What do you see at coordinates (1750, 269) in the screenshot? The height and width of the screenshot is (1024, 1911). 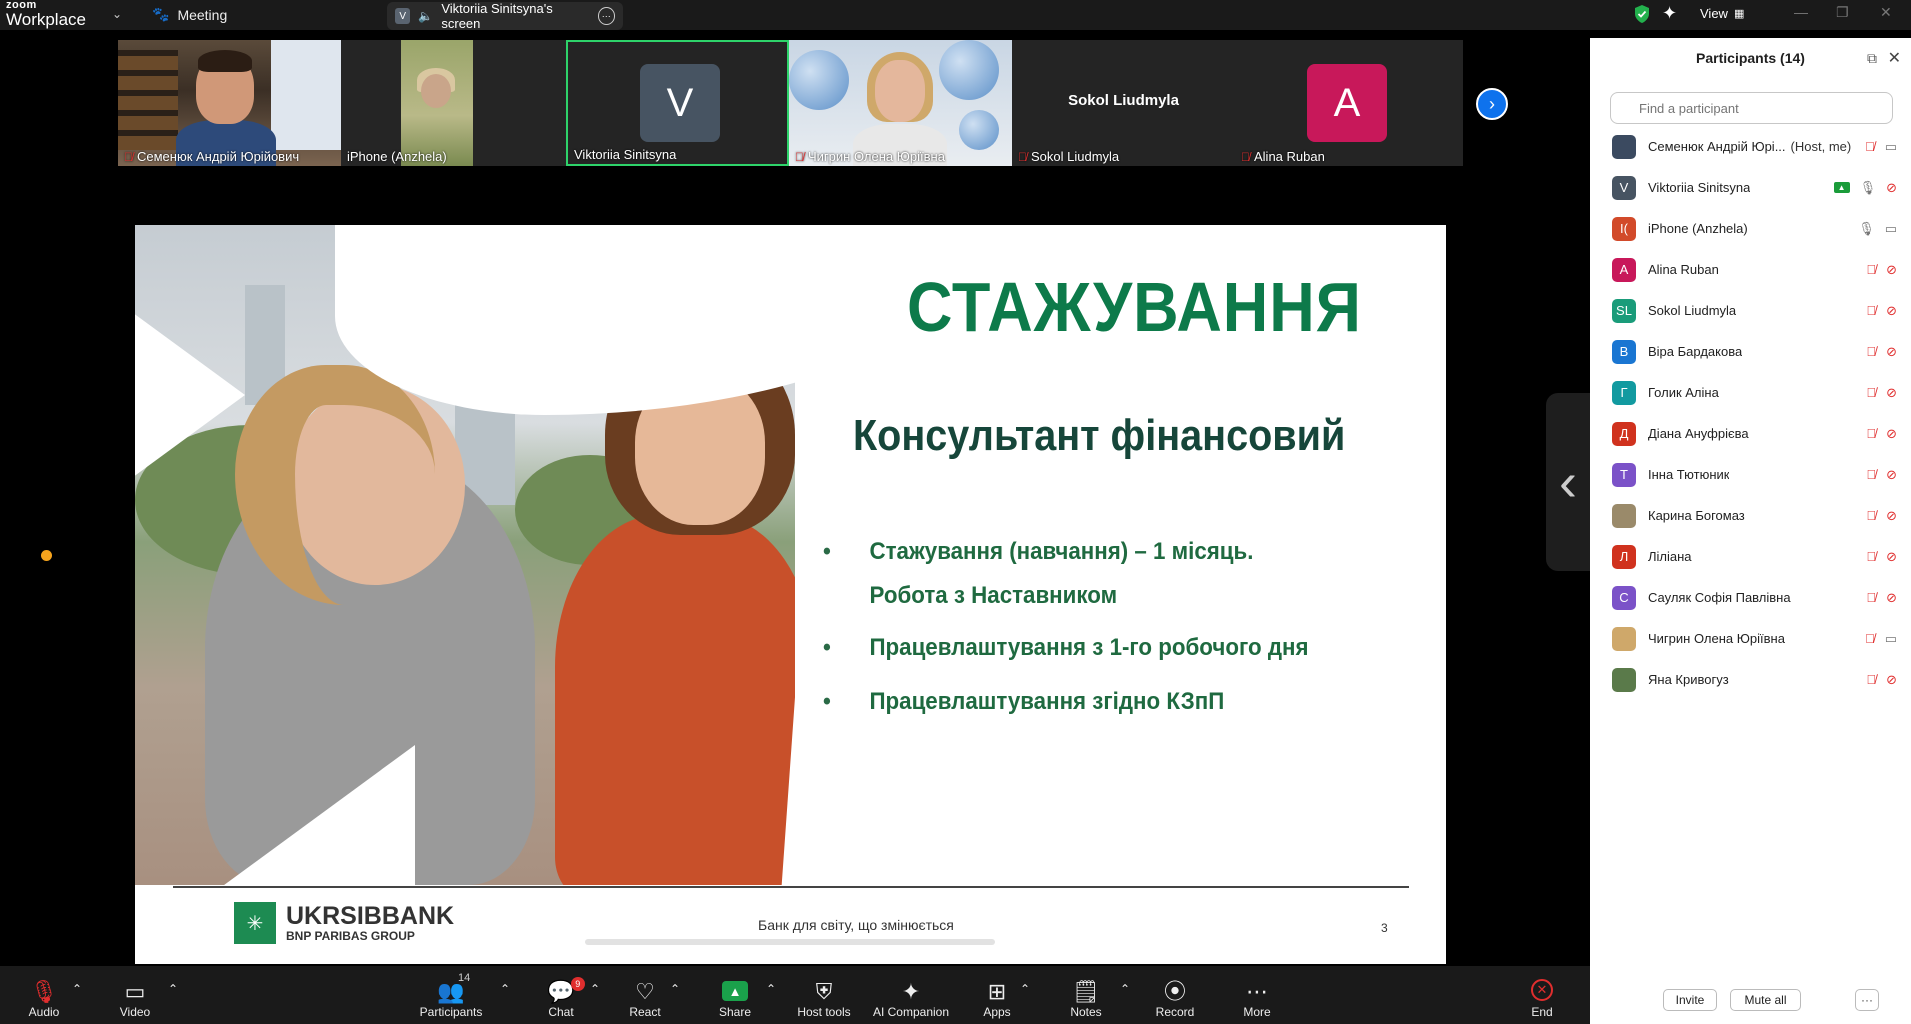 I see `participant-row: A Alina Ruban 🎙̸ ⊘` at bounding box center [1750, 269].